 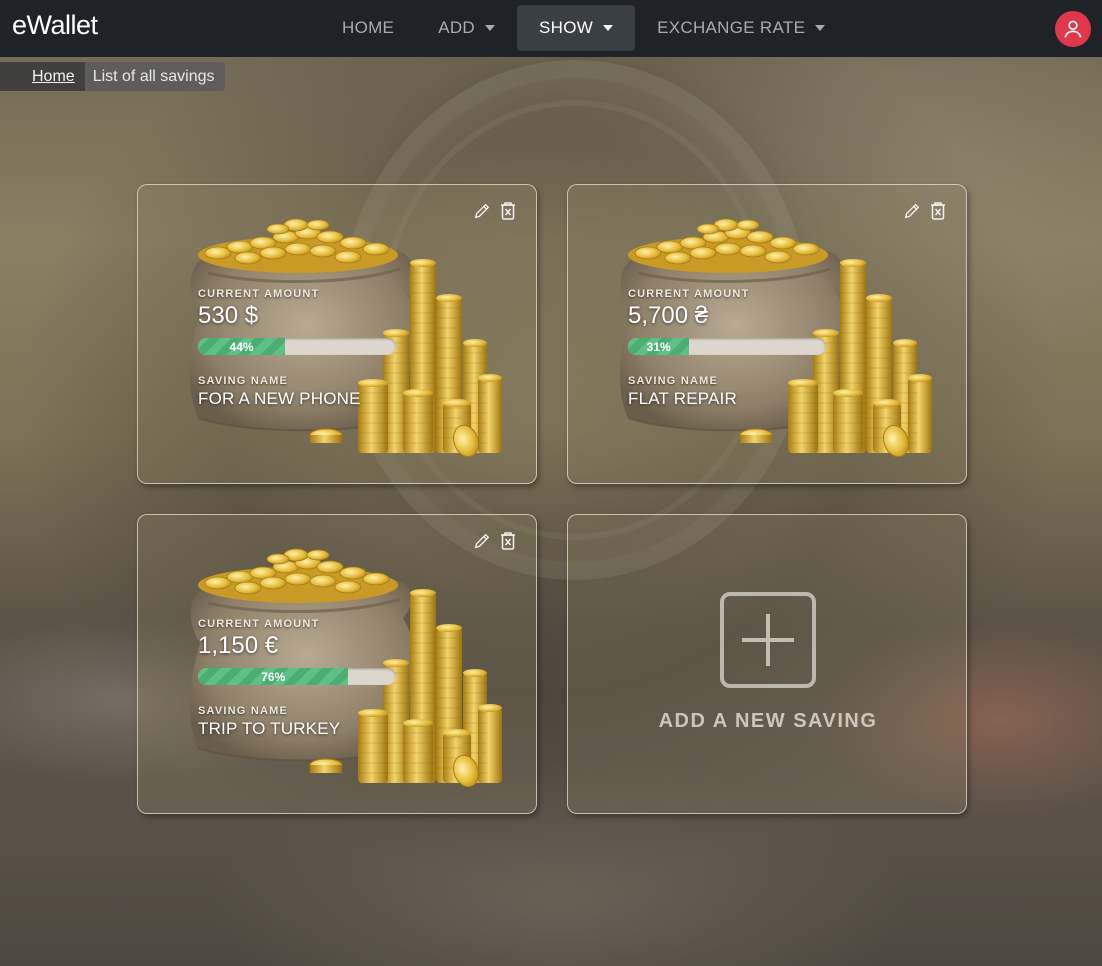 I want to click on plus-icon, so click(x=768, y=640).